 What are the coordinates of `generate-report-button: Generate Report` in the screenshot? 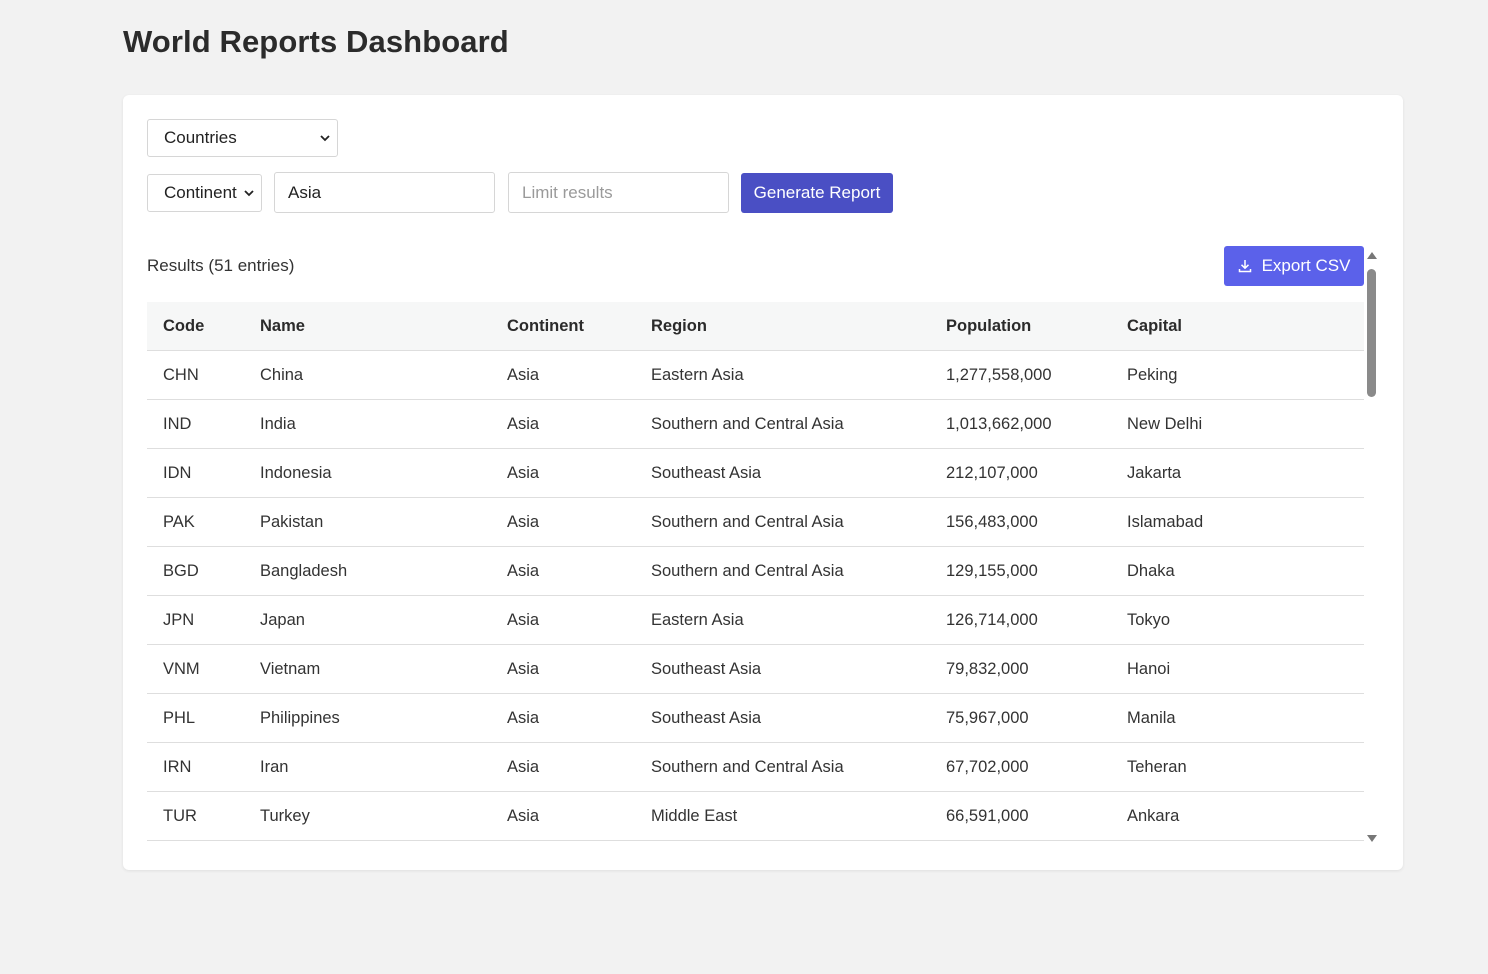 It's located at (817, 193).